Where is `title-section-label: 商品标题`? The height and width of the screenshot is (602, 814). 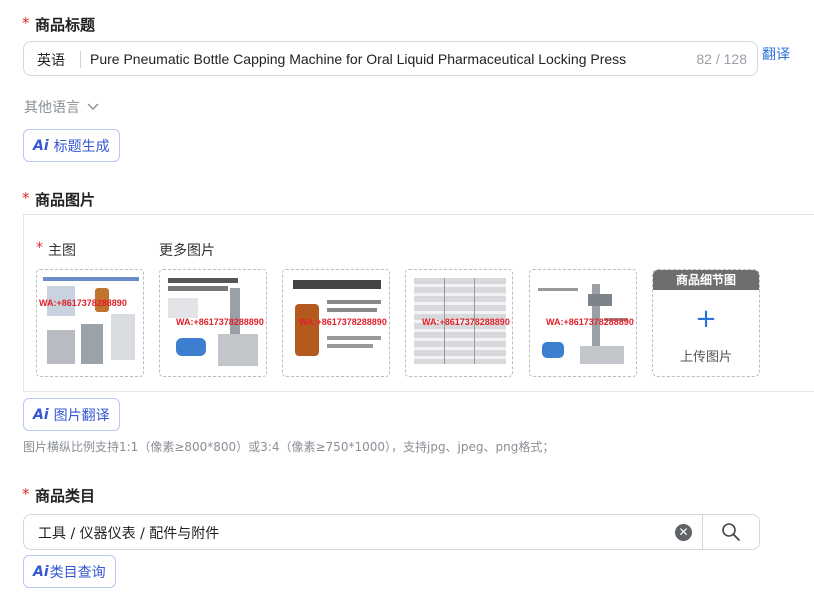
title-section-label: 商品标题 is located at coordinates (65, 25).